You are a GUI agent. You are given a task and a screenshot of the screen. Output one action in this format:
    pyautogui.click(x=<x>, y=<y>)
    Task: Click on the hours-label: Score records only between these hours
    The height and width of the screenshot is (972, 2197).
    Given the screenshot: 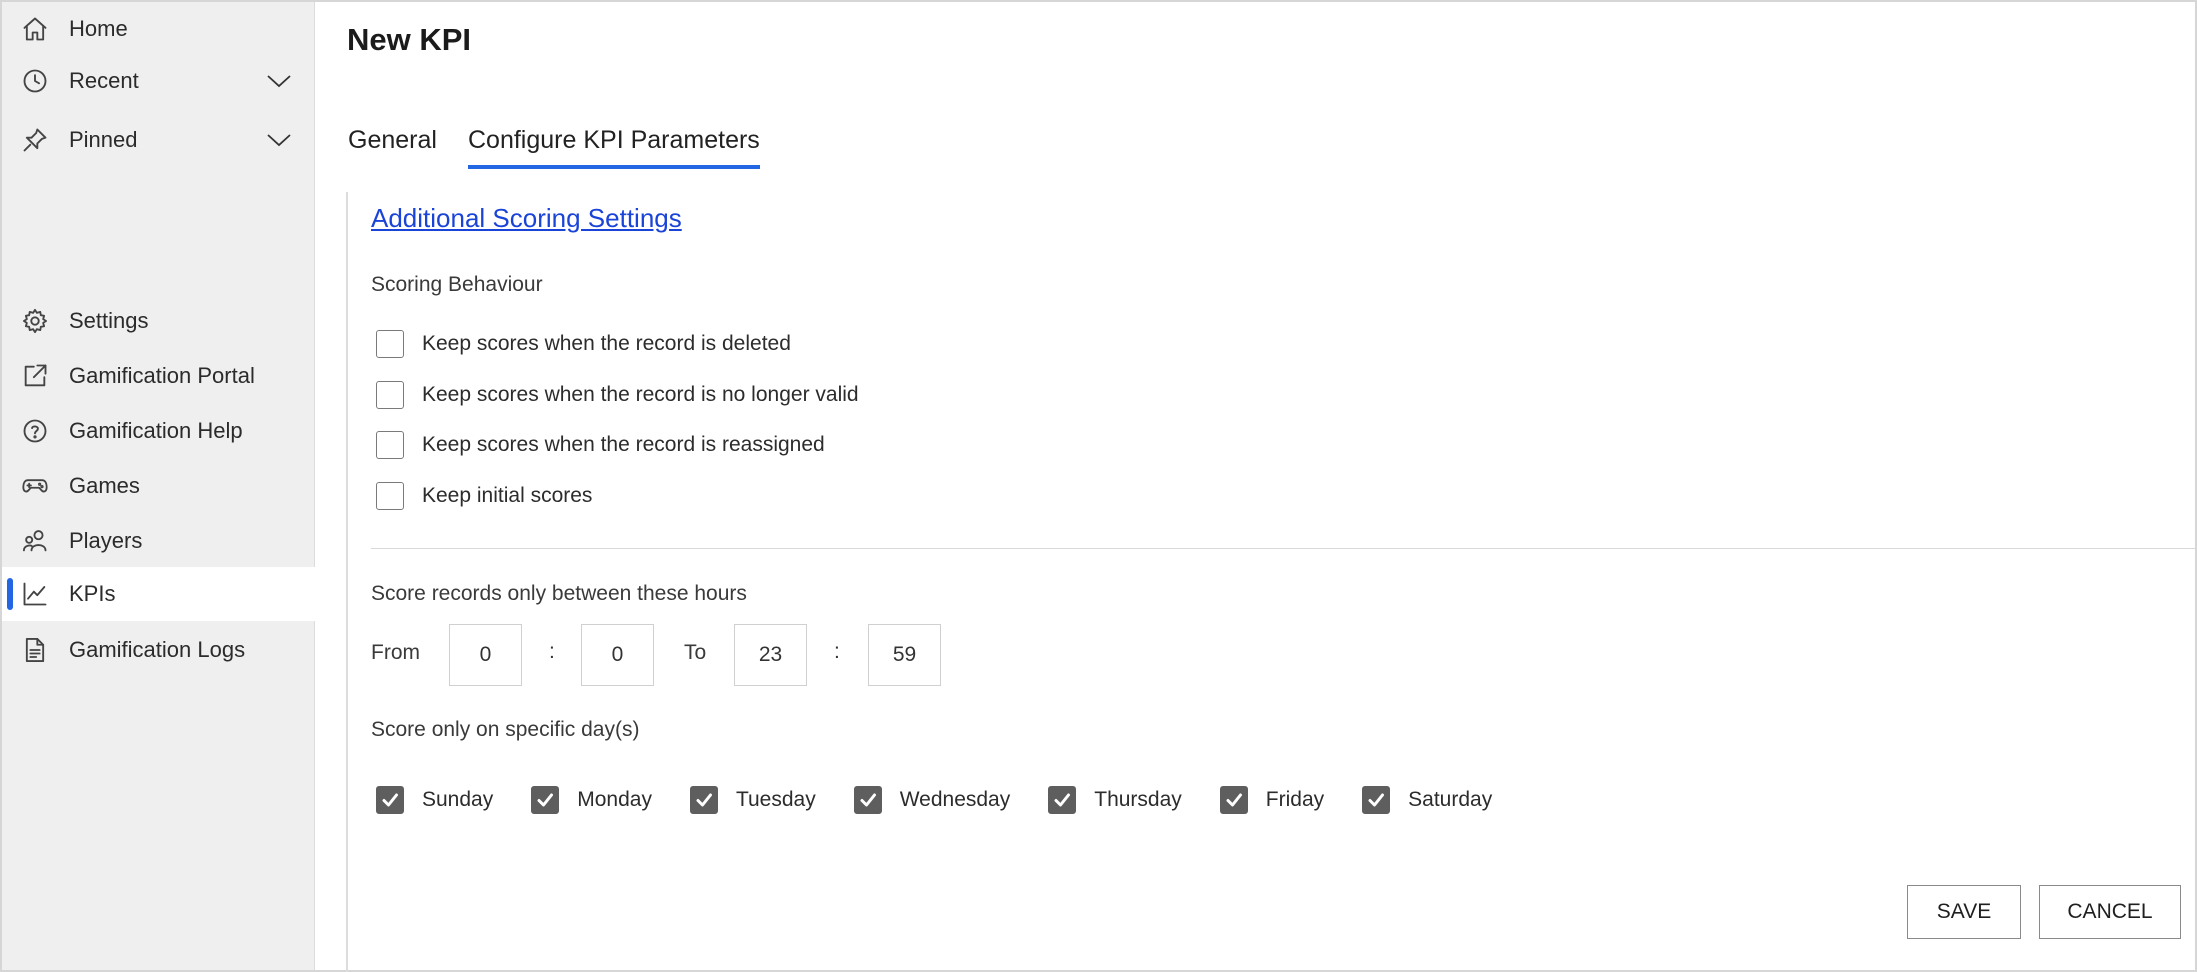 What is the action you would take?
    pyautogui.click(x=559, y=593)
    